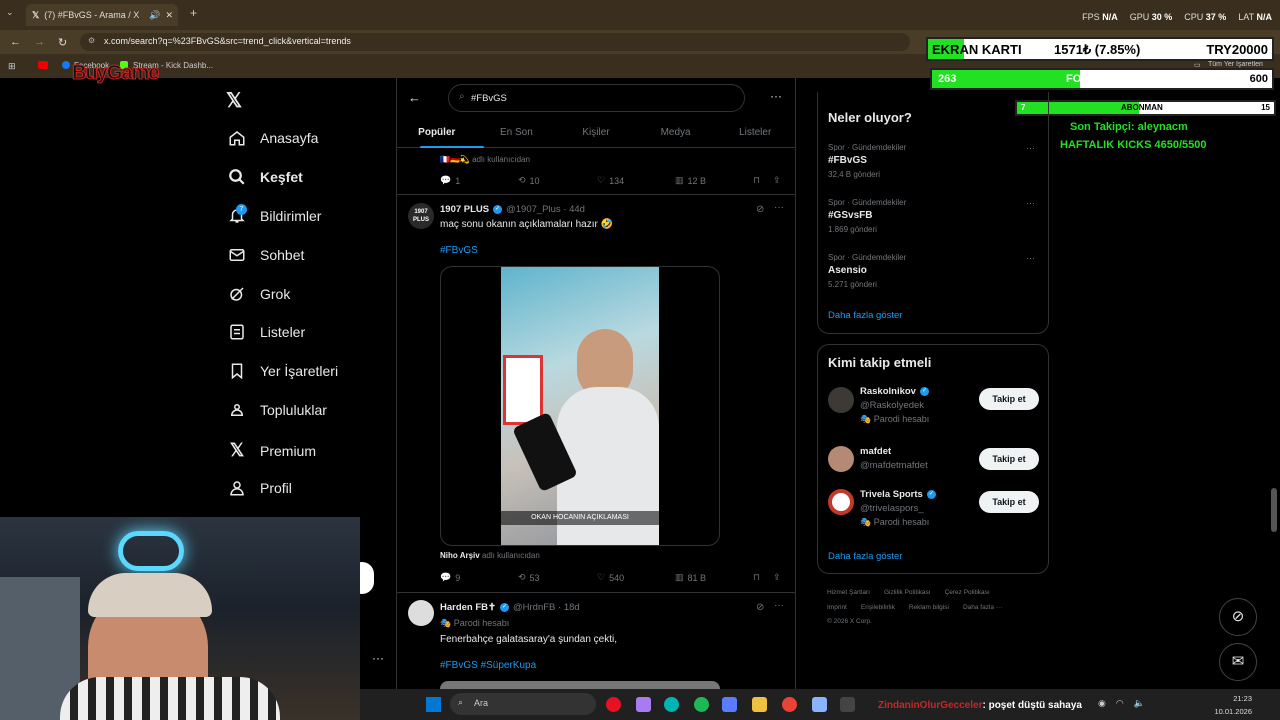 This screenshot has width=1280, height=720. Describe the element at coordinates (277, 410) in the screenshot. I see `nav-communities: Topluluklar` at that location.